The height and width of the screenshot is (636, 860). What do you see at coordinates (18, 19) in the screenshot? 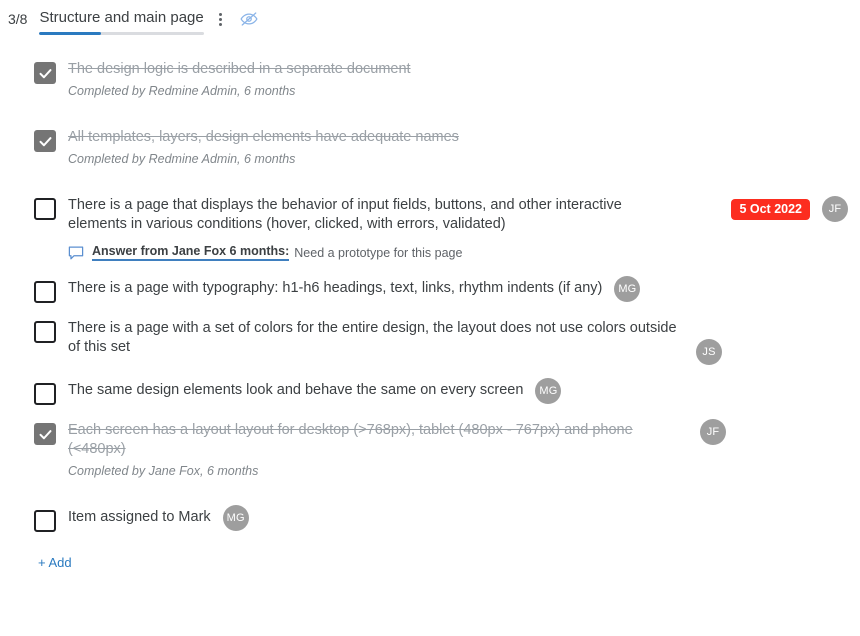
I see `progress-count: 3/8` at bounding box center [18, 19].